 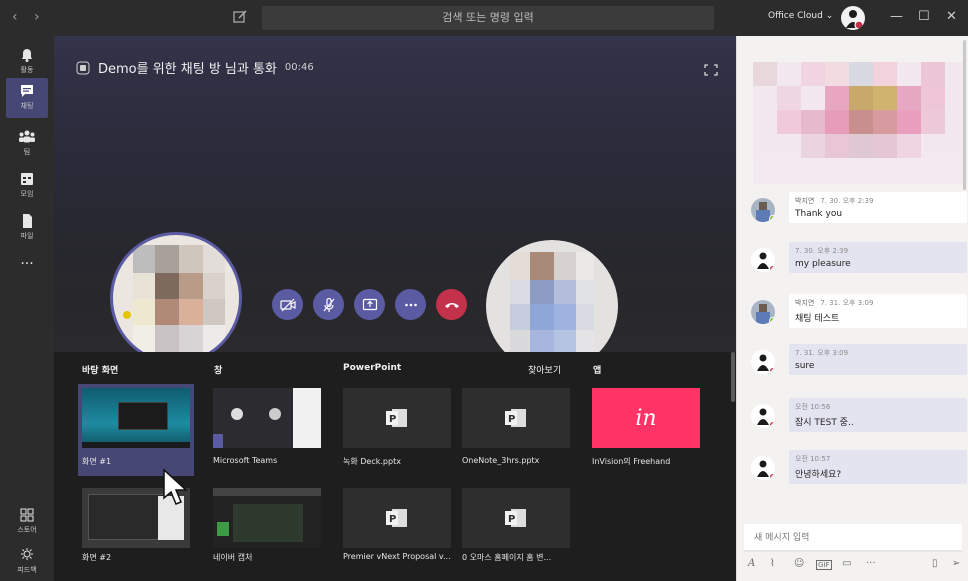 What do you see at coordinates (853, 18) in the screenshot?
I see `profile-avatar` at bounding box center [853, 18].